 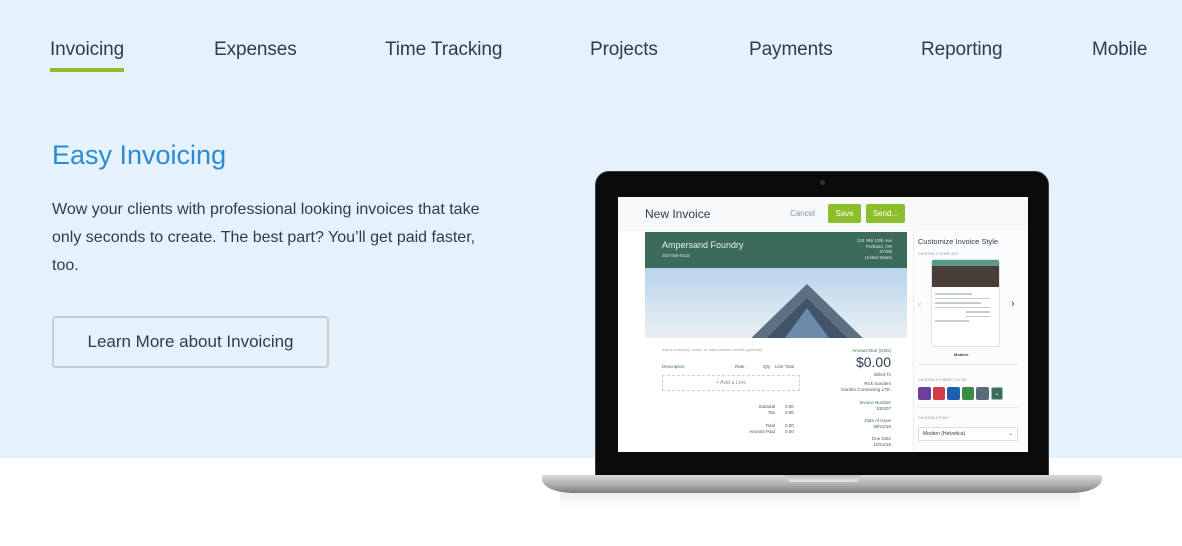 What do you see at coordinates (958, 241) in the screenshot?
I see `customize-title: Customize Invoice Style` at bounding box center [958, 241].